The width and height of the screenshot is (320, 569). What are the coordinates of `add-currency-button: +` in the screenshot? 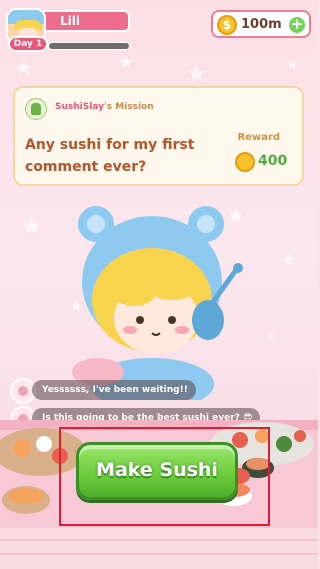 It's located at (297, 25).